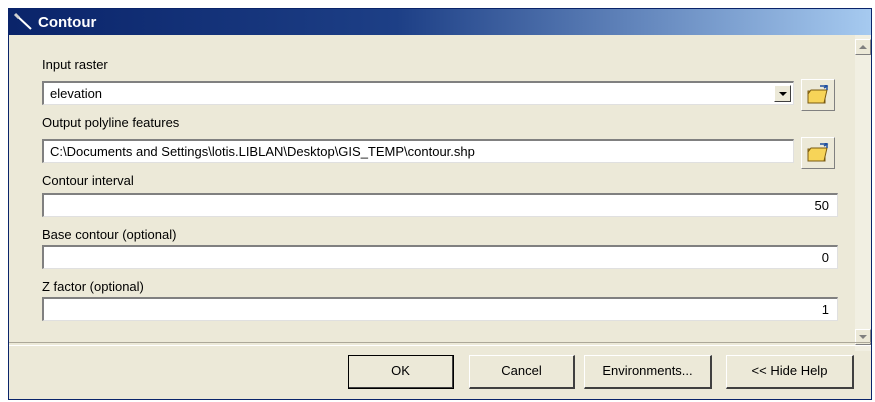 The height and width of the screenshot is (402, 875). I want to click on chevron-up-icon, so click(863, 47).